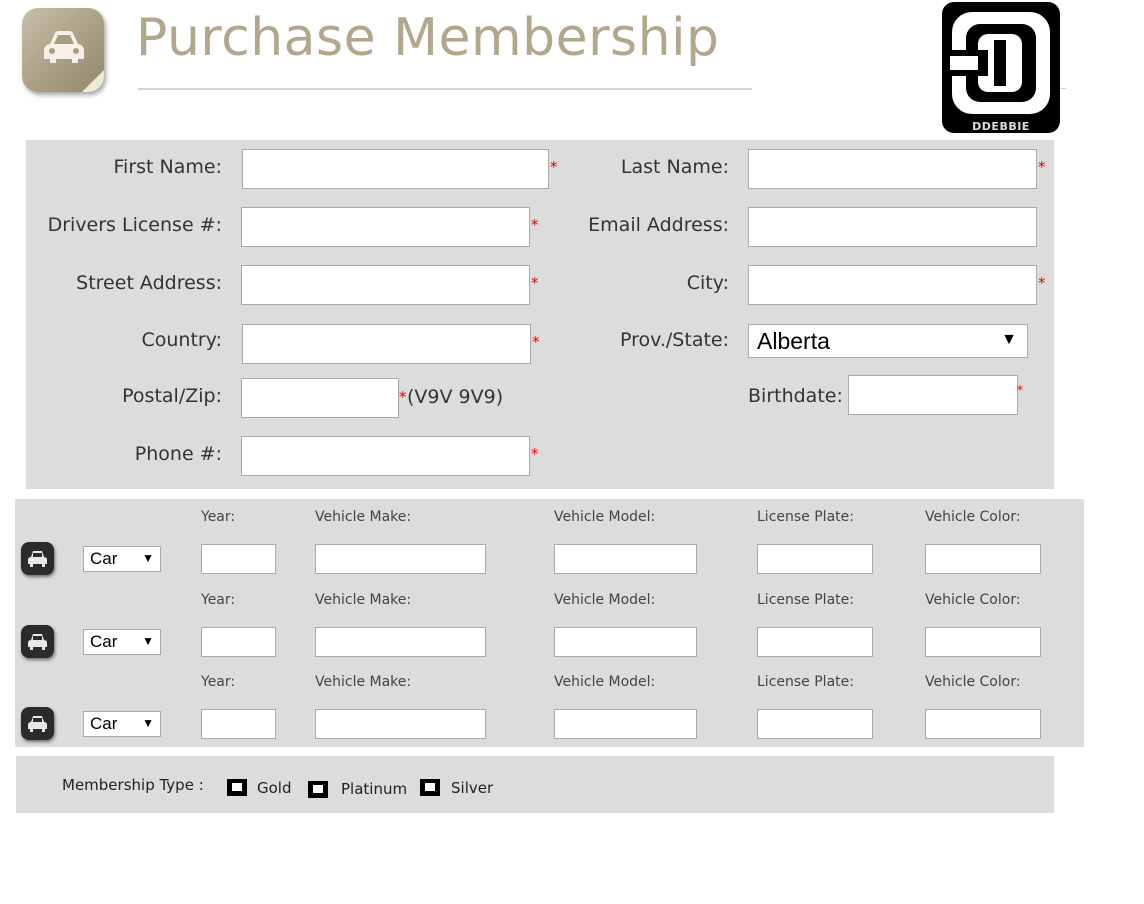 The height and width of the screenshot is (904, 1144). What do you see at coordinates (455, 397) in the screenshot?
I see `postal-format-hint: (V9V 9V9)` at bounding box center [455, 397].